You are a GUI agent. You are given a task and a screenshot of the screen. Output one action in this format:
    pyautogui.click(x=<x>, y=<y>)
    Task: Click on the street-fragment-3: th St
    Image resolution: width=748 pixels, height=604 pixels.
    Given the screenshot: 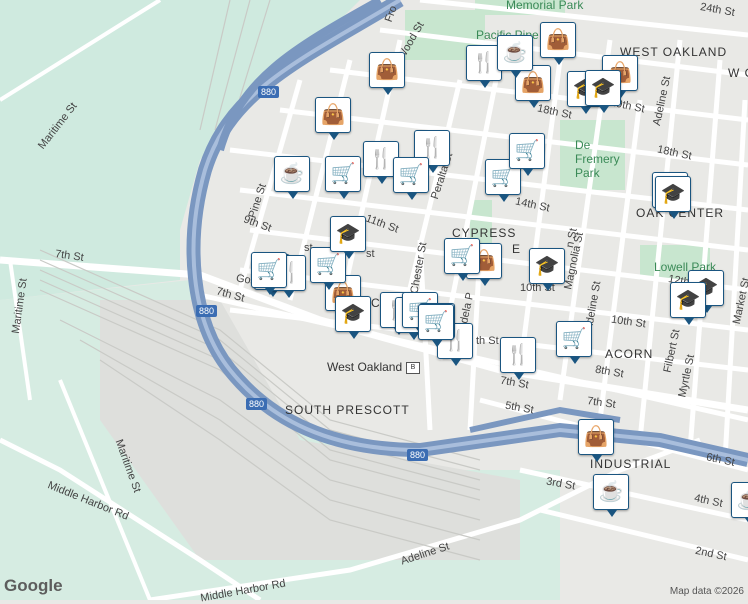 What is the action you would take?
    pyautogui.click(x=487, y=341)
    